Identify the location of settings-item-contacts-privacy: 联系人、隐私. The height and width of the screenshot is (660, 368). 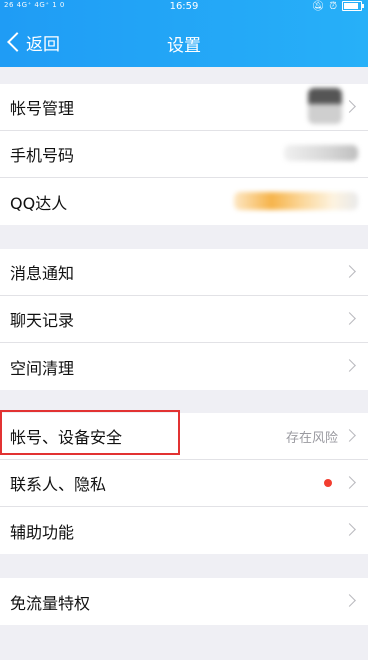
(184, 483).